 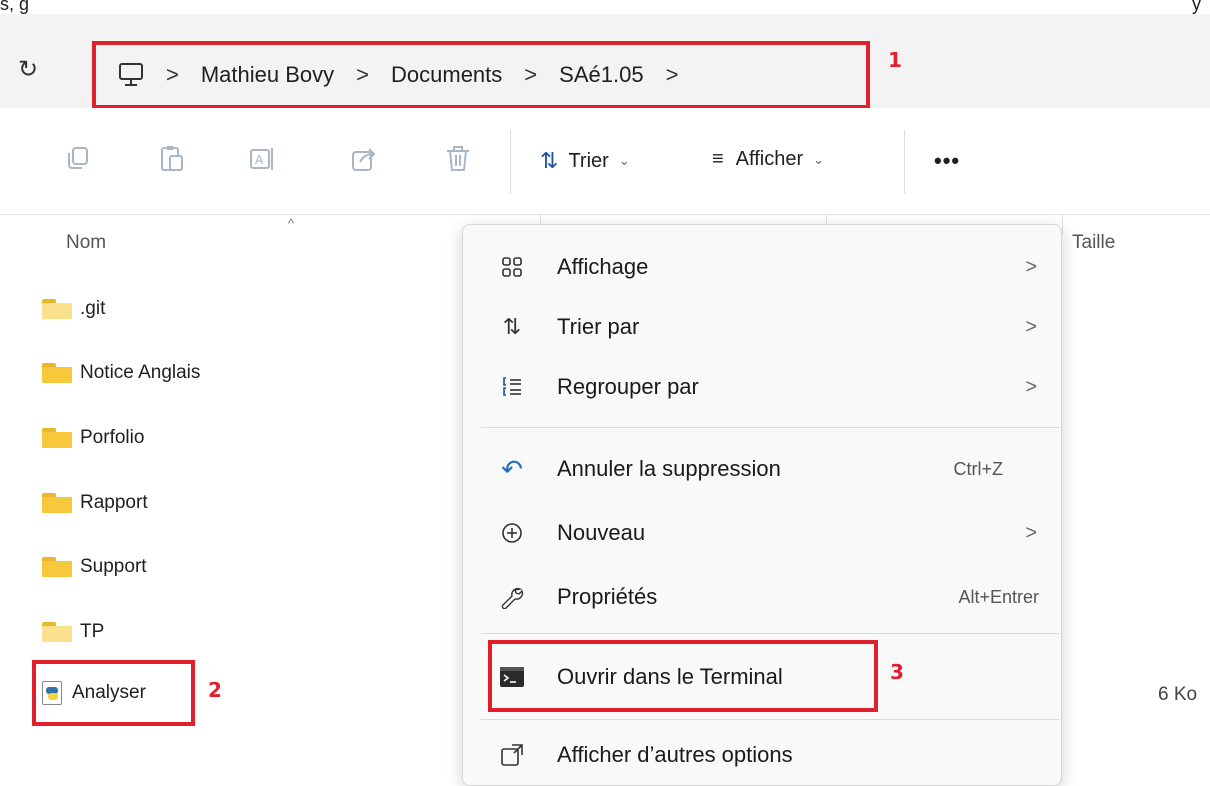 I want to click on breadcrumb-item-sae105: SAé1.05, so click(x=601, y=75).